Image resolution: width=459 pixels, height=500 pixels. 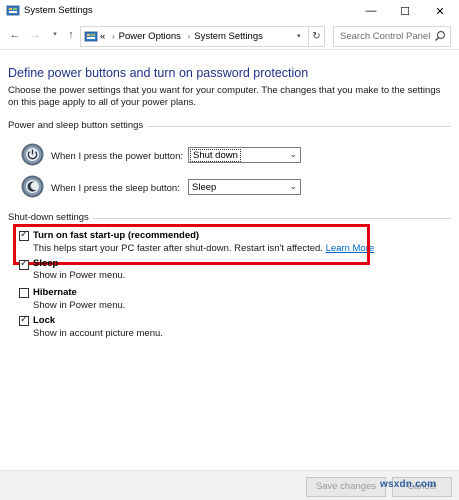 What do you see at coordinates (229, 11) in the screenshot?
I see `title-bar: System Settings — ☐ ✕` at bounding box center [229, 11].